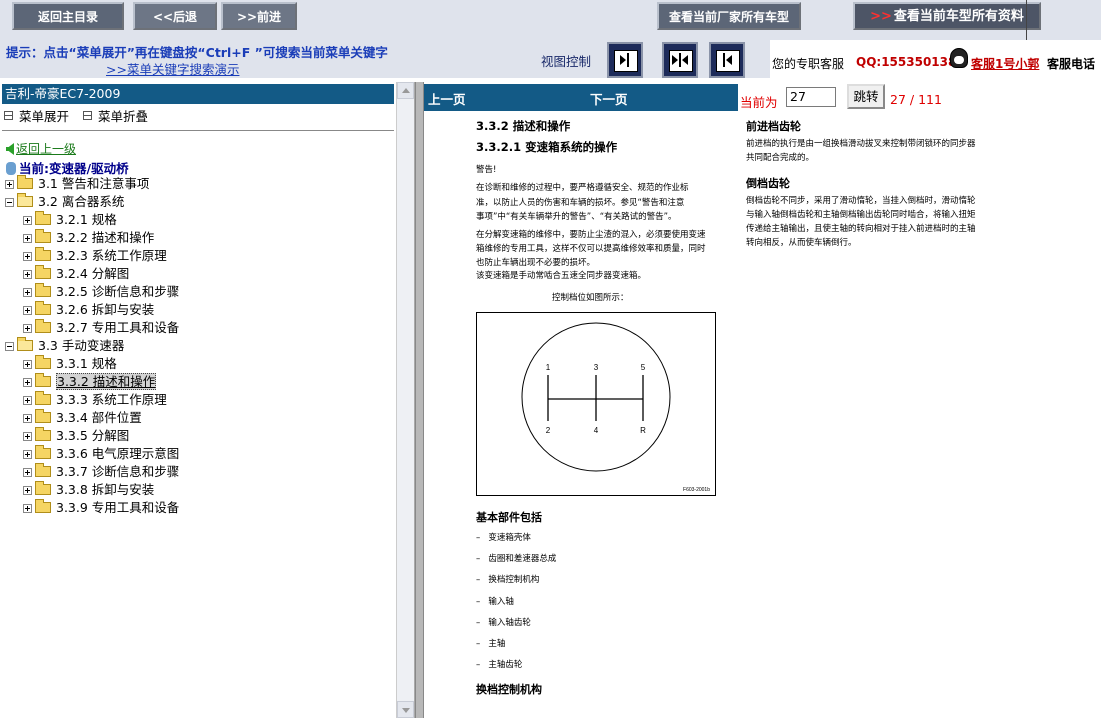 This screenshot has height=718, width=1101. I want to click on forward-button: >>前进, so click(259, 16).